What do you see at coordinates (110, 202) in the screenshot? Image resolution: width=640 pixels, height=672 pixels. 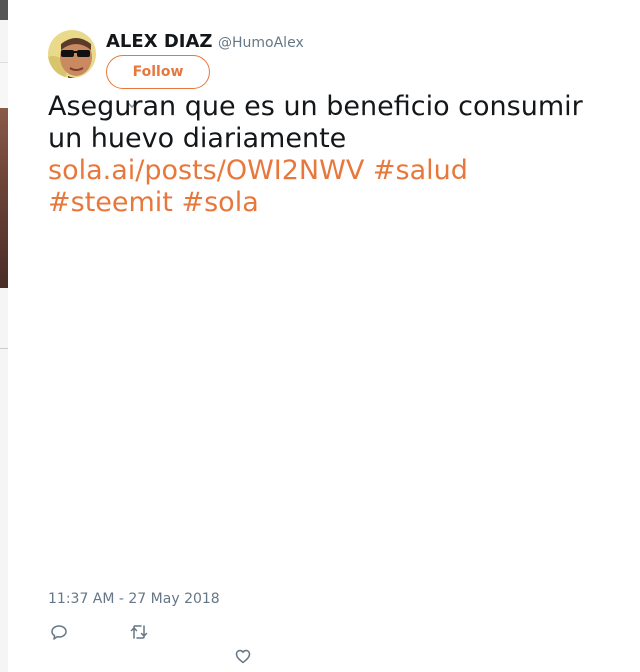 I see `hashtag-link: #steemit` at bounding box center [110, 202].